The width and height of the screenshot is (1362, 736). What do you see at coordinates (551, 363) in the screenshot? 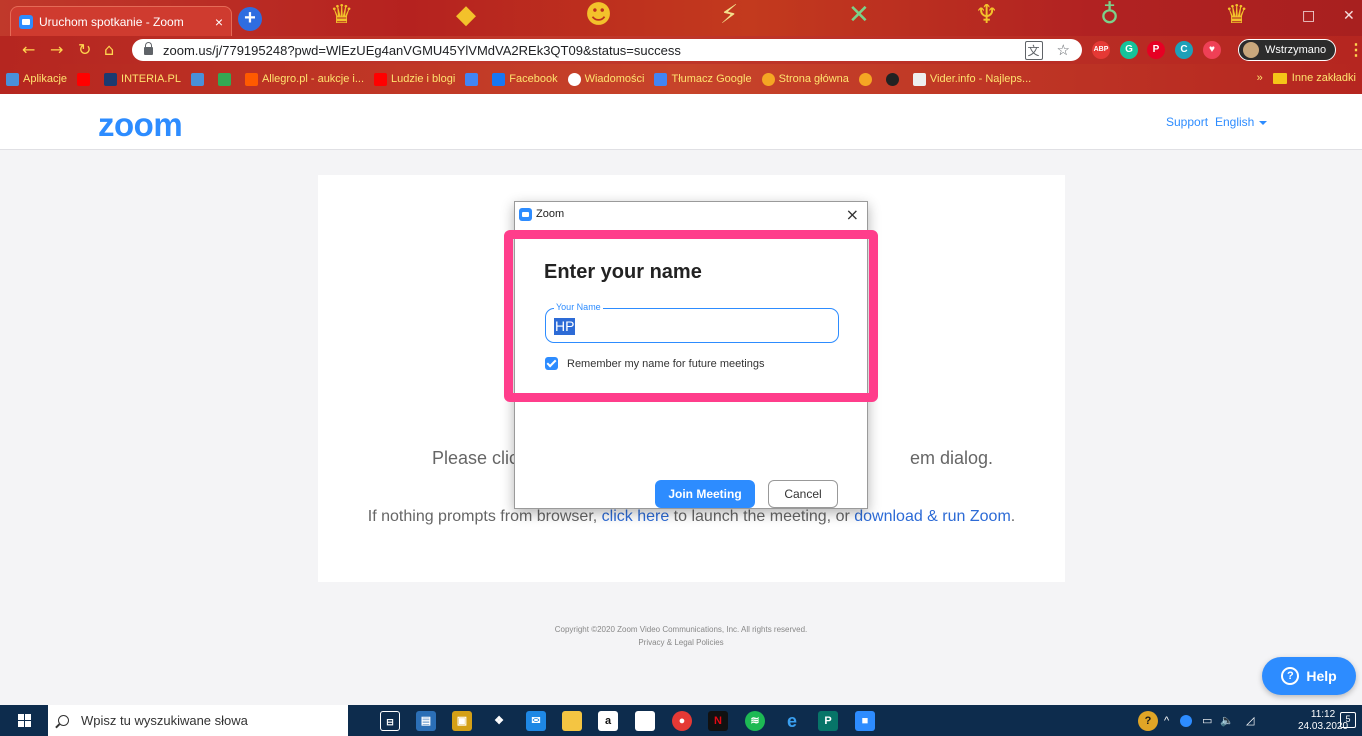
I see `remember-checkbox` at bounding box center [551, 363].